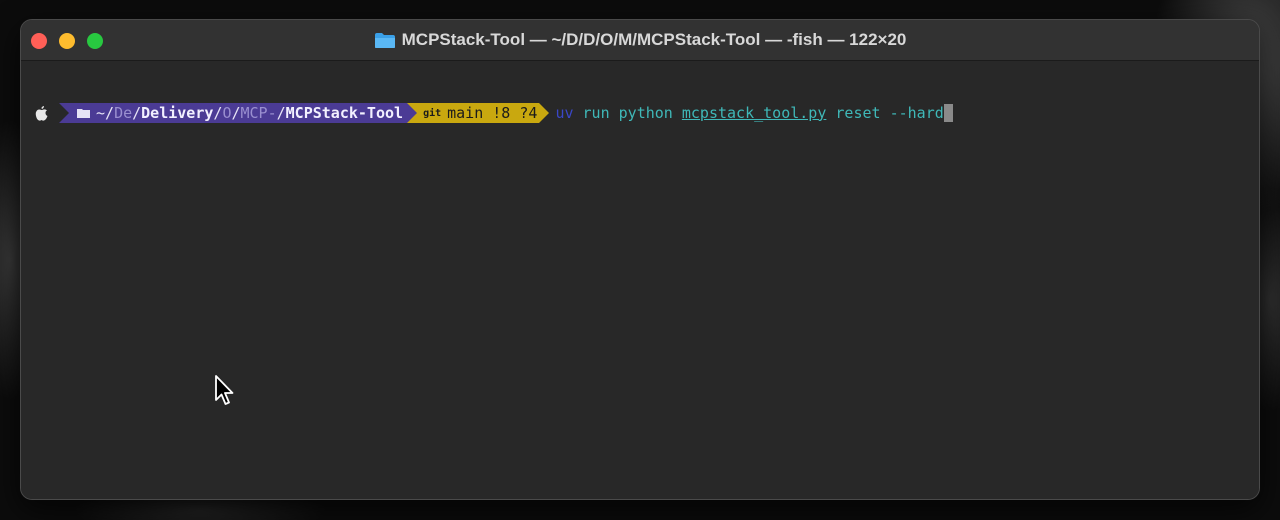  Describe the element at coordinates (515, 113) in the screenshot. I see `git-status: !8 ?4` at that location.